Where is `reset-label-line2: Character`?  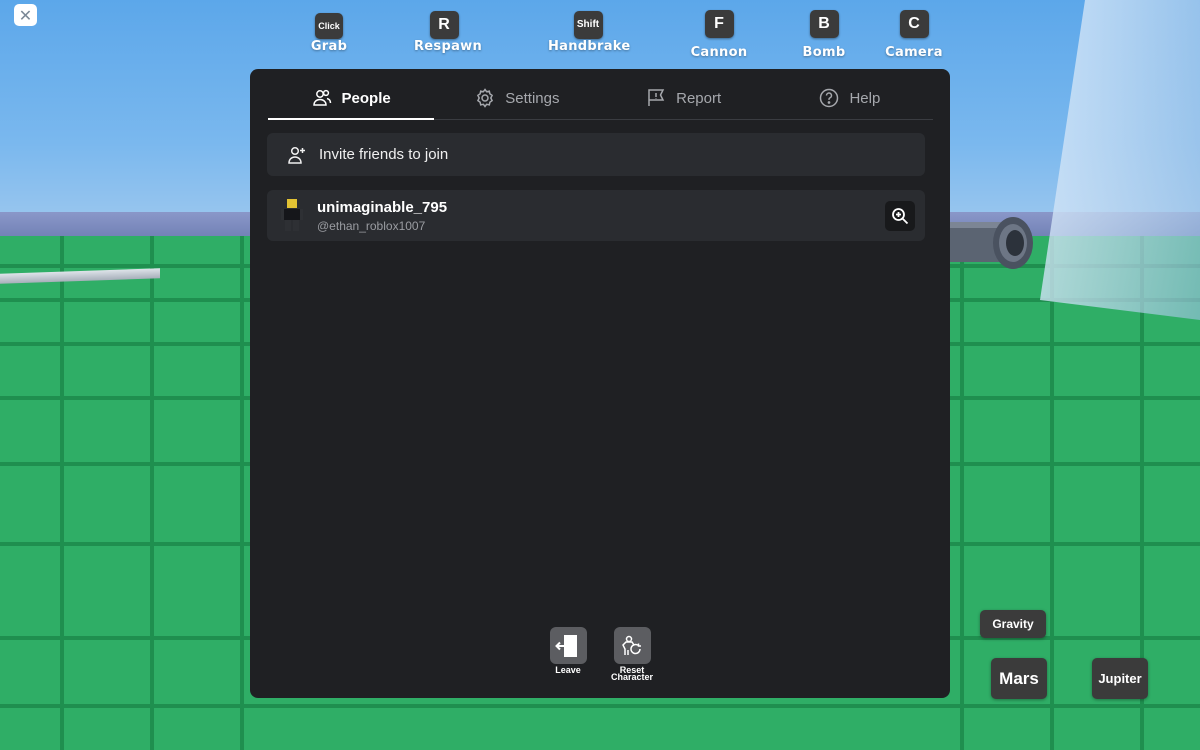 reset-label-line2: Character is located at coordinates (632, 677).